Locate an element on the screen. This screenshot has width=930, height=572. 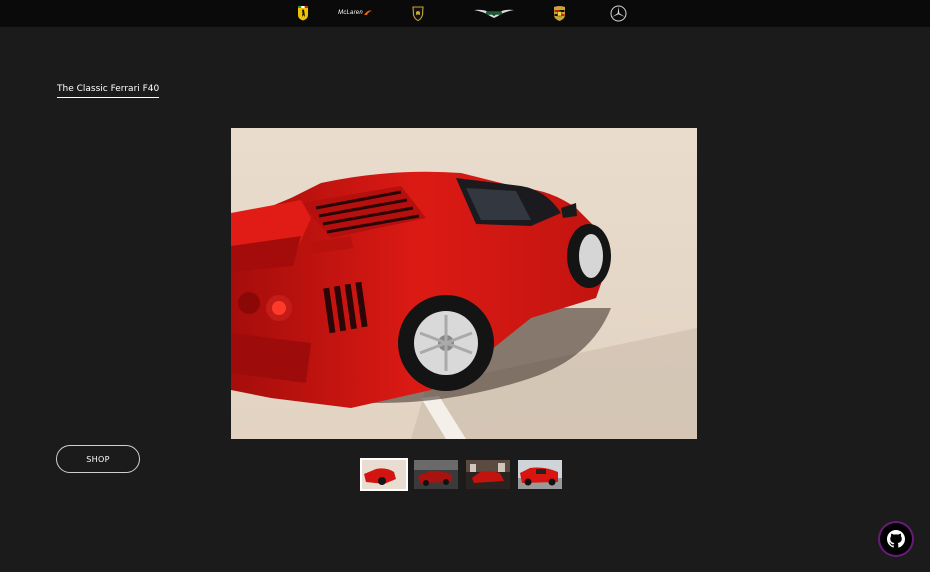
github-icon is located at coordinates (896, 539).